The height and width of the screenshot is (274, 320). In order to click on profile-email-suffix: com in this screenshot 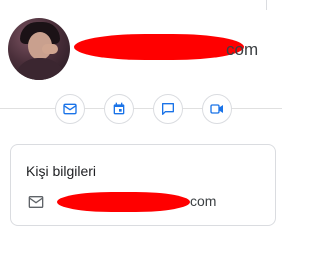, I will do `click(242, 49)`.